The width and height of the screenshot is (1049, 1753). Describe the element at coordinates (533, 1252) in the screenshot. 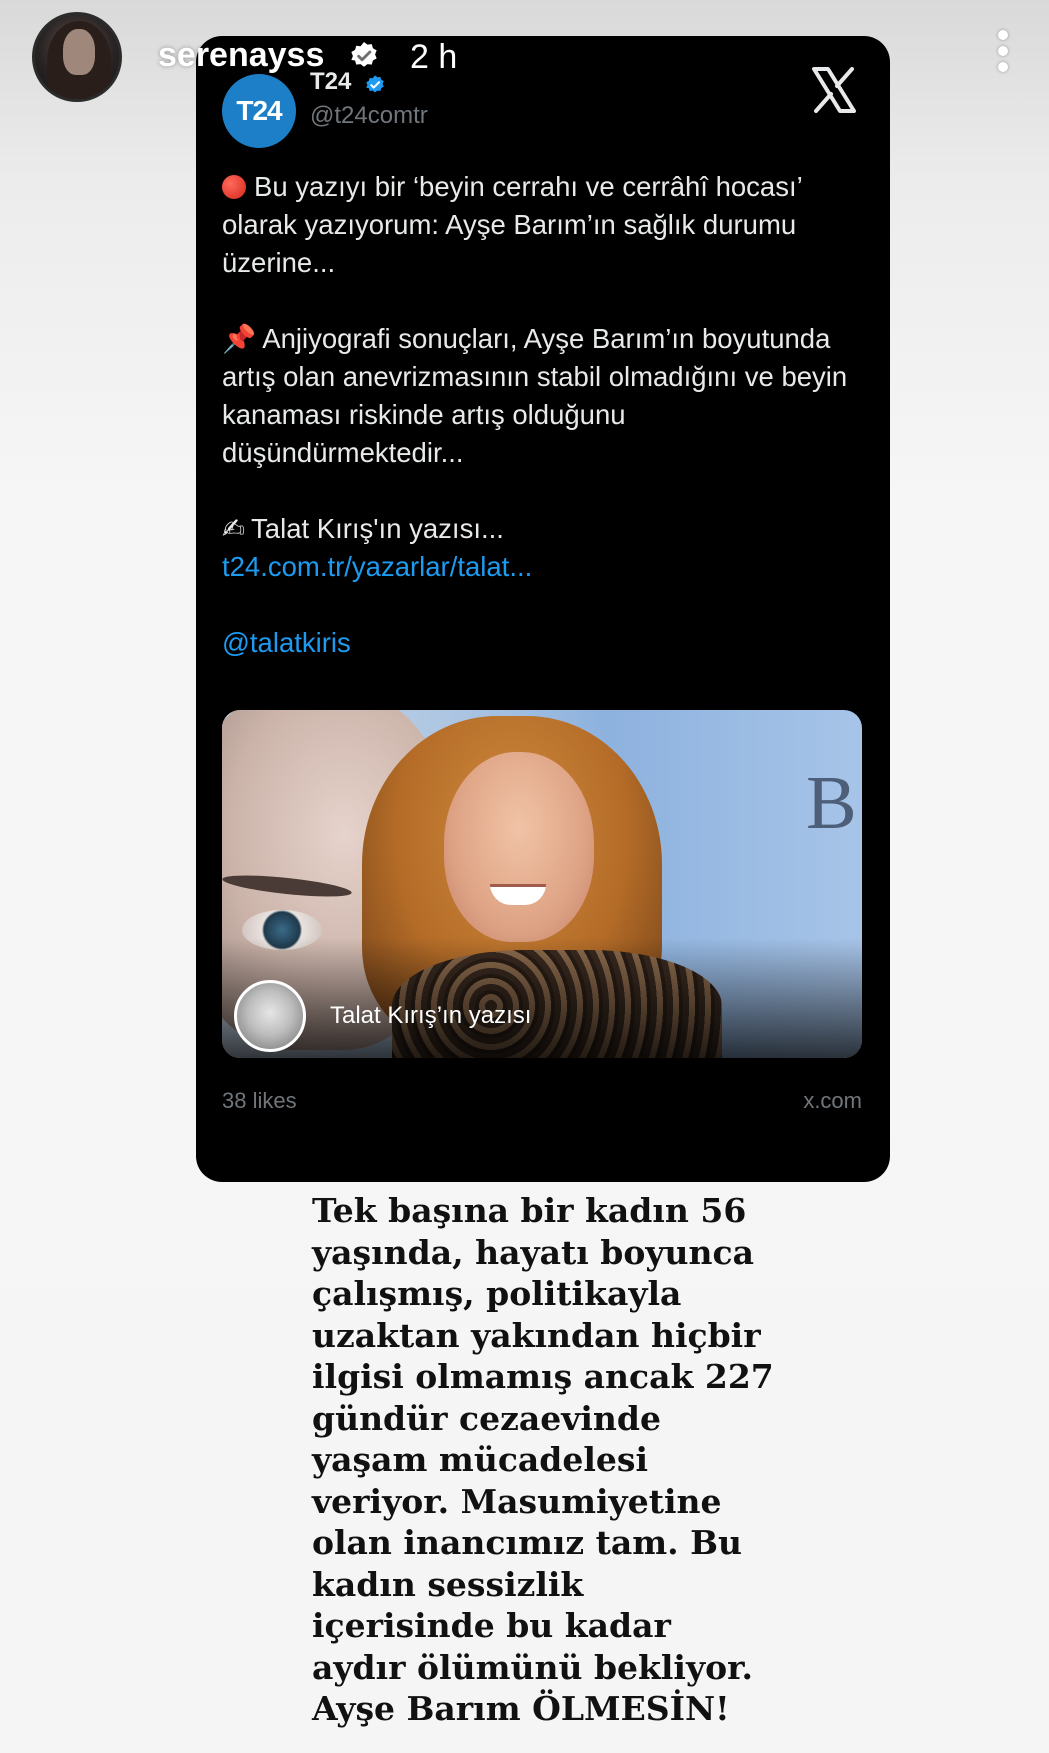

I see `caption-line: yaşında, hayatı boyunca` at that location.